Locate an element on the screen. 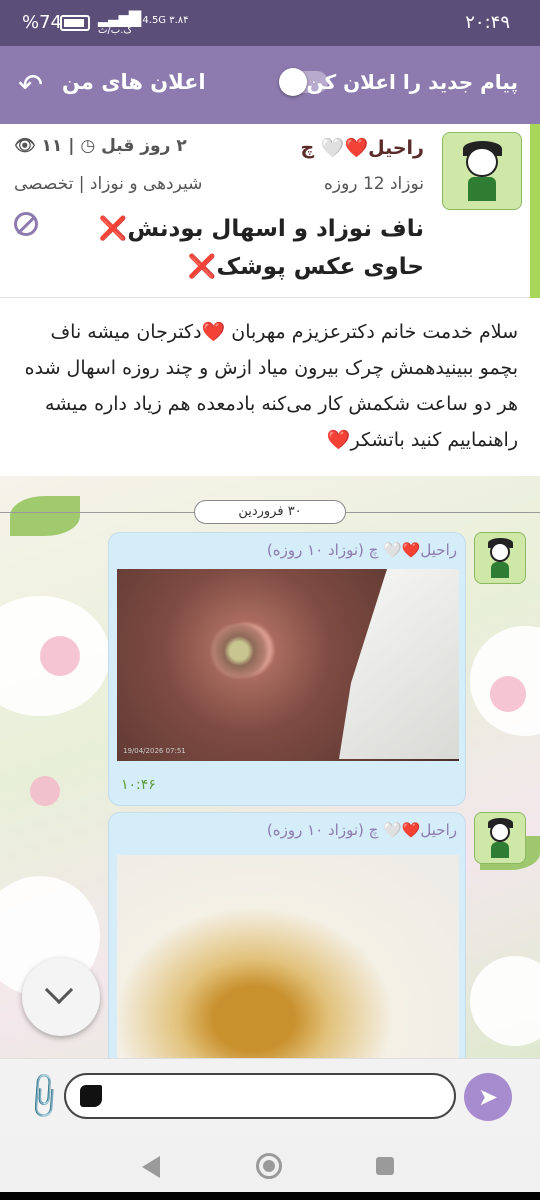  sticker-icon is located at coordinates (91, 1096).